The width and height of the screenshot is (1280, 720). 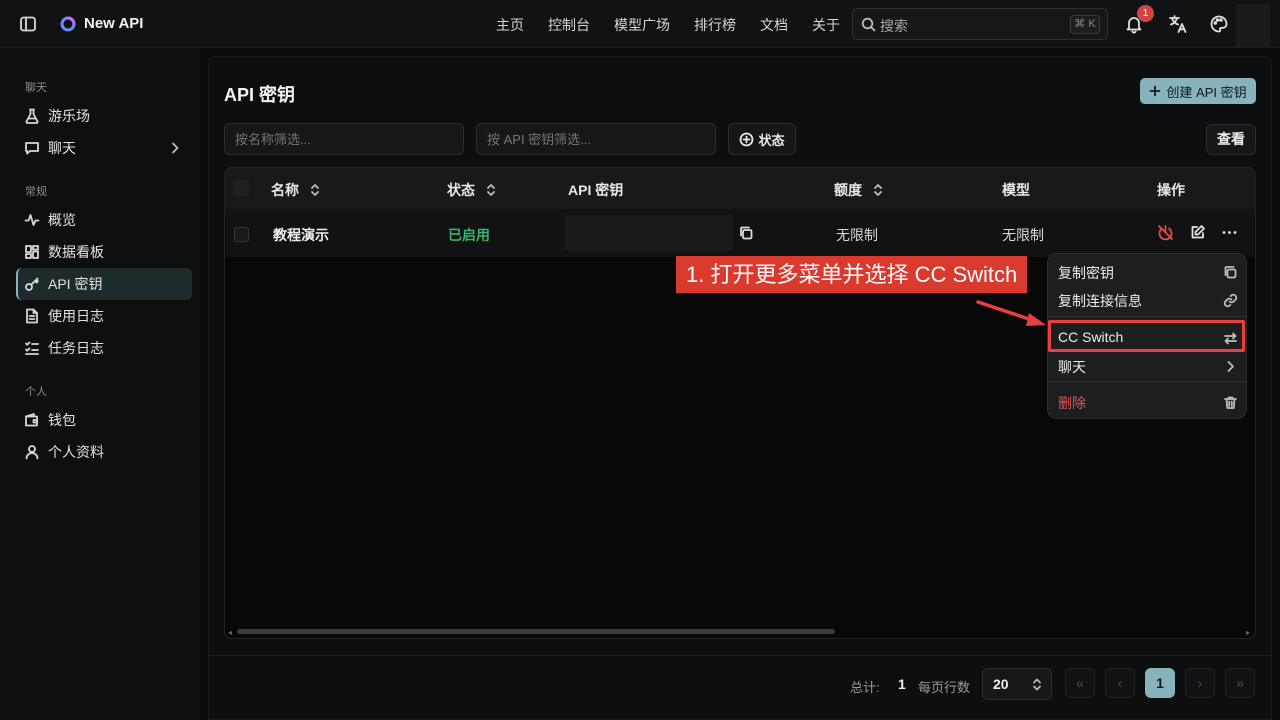 I want to click on menu-item-delete: 删除, so click(x=1148, y=403).